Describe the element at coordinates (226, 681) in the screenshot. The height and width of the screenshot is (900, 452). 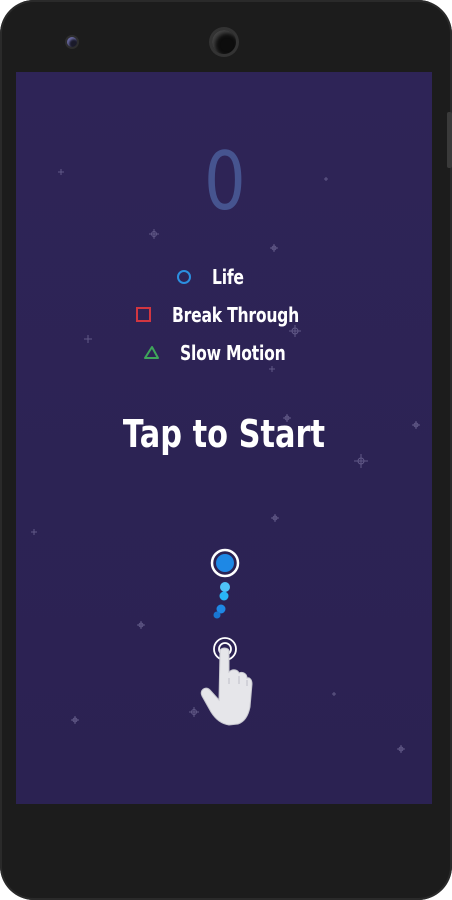
I see `hand-pointer-icon` at that location.